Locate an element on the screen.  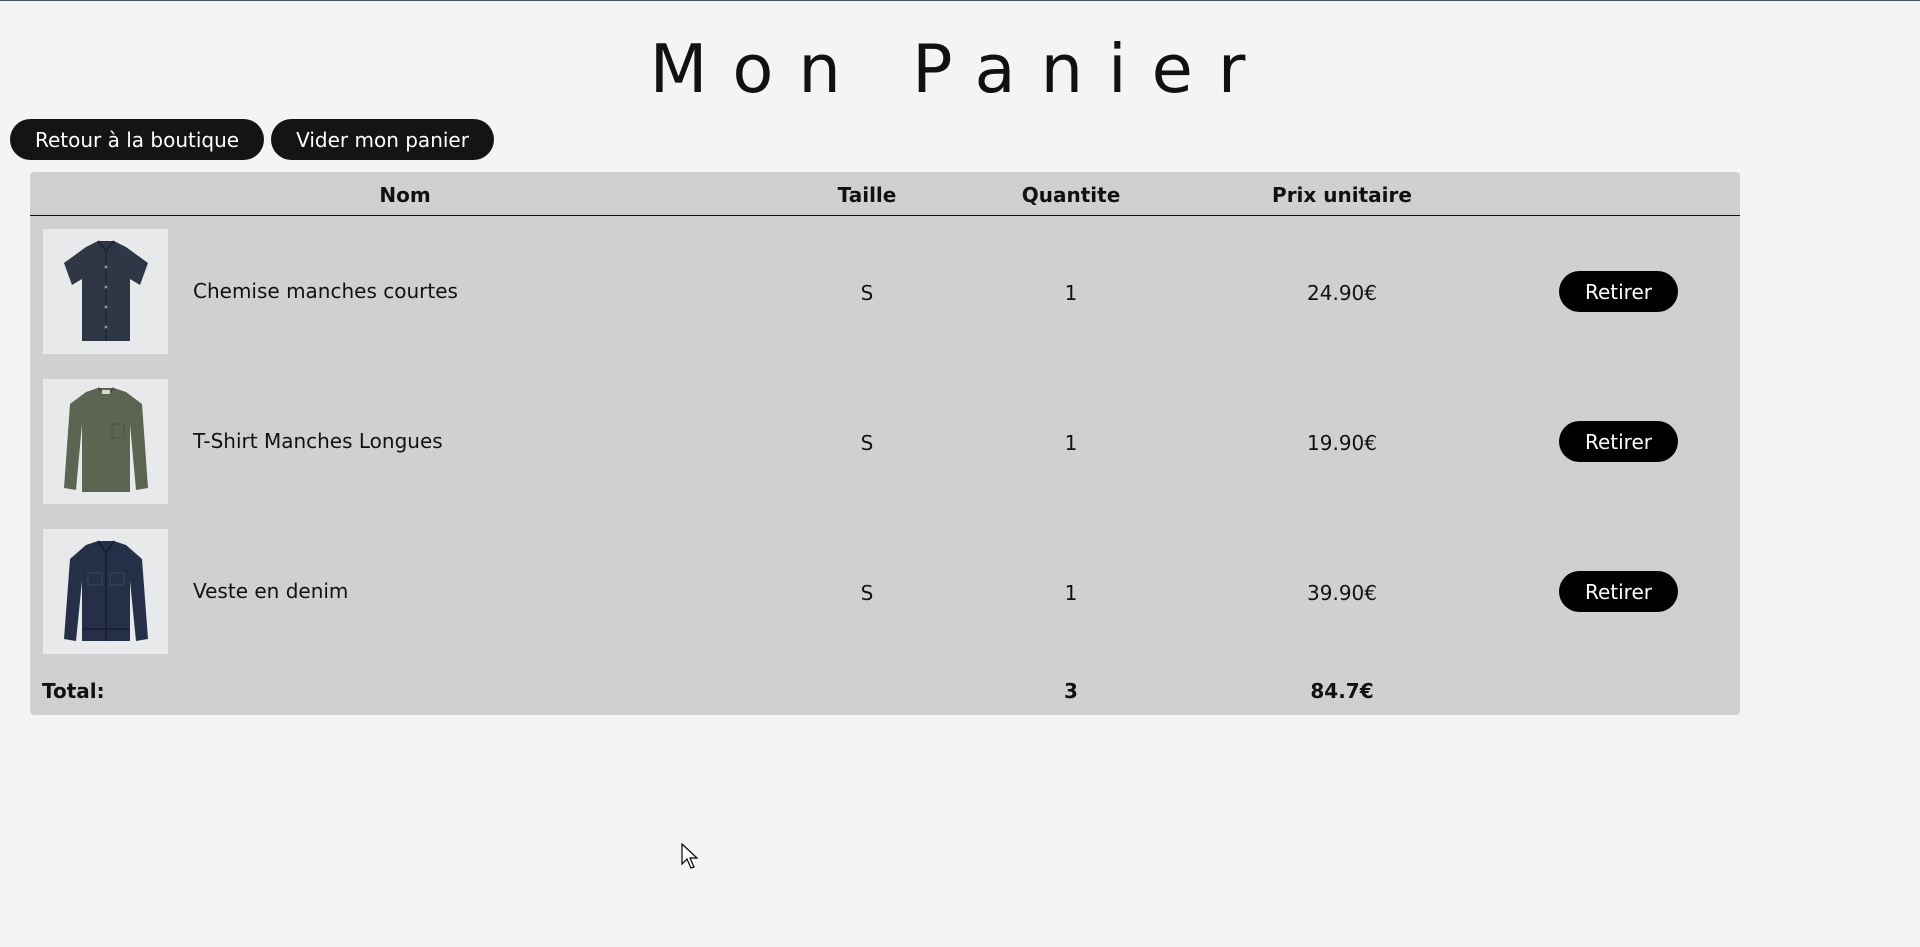
total-quantity: 3 is located at coordinates (1071, 691).